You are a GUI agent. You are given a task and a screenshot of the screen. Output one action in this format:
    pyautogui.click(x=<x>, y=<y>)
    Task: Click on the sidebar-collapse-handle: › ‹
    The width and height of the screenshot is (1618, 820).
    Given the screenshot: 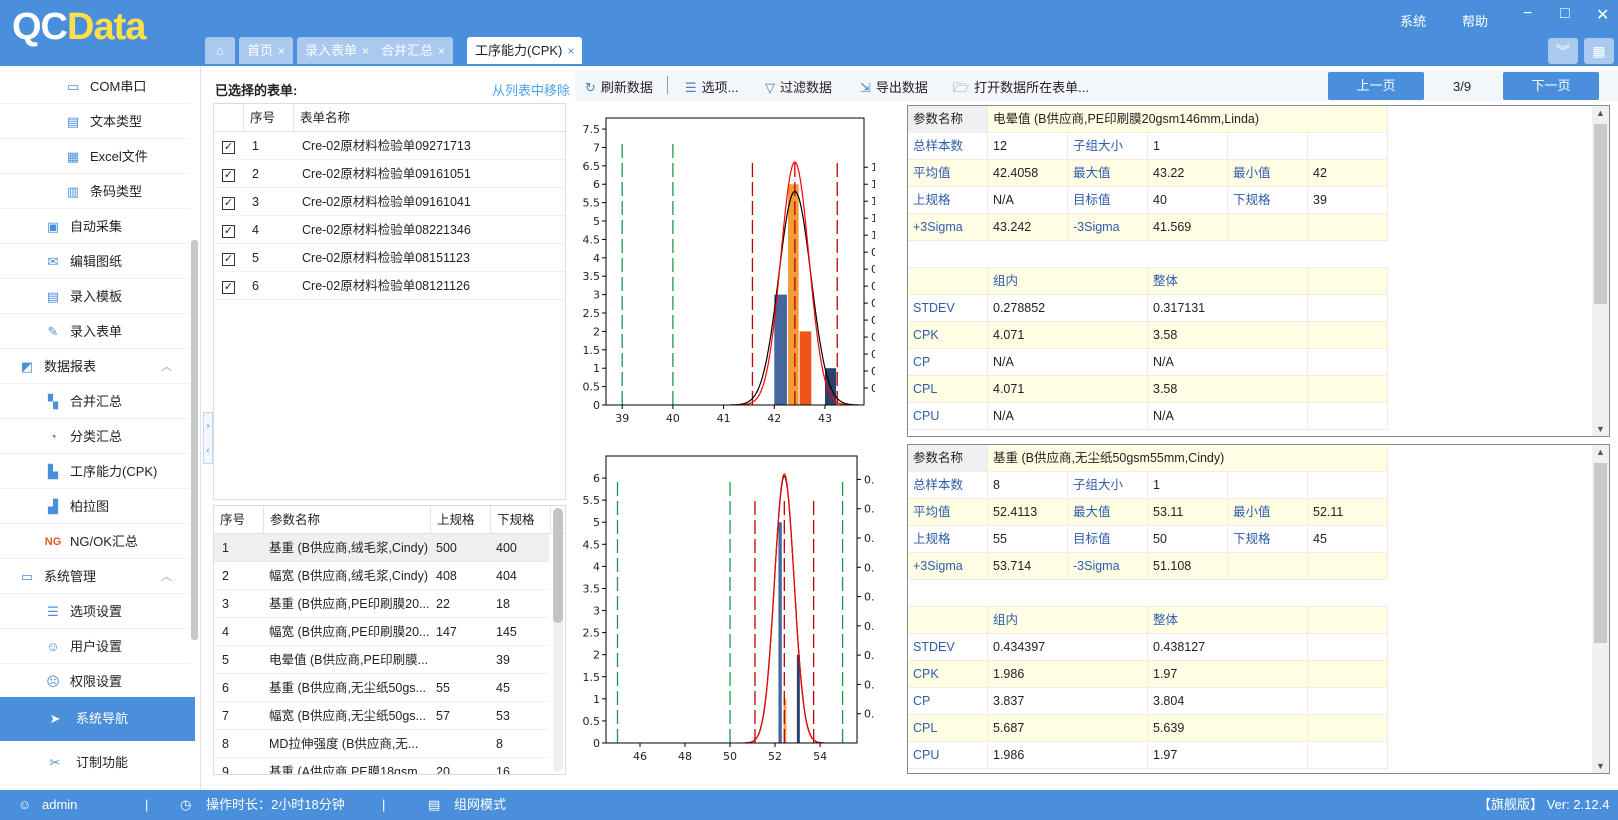 What is the action you would take?
    pyautogui.click(x=208, y=438)
    